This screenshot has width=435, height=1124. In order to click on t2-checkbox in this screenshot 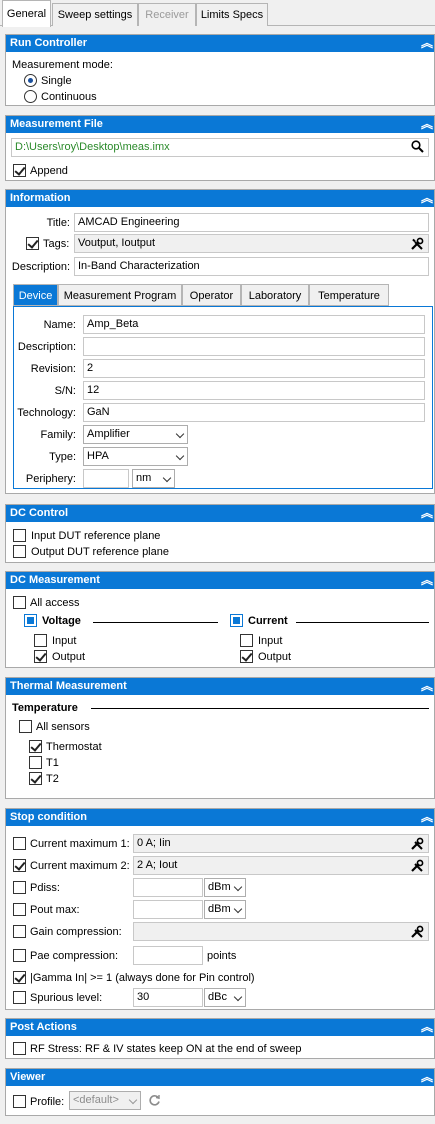, I will do `click(35, 778)`.